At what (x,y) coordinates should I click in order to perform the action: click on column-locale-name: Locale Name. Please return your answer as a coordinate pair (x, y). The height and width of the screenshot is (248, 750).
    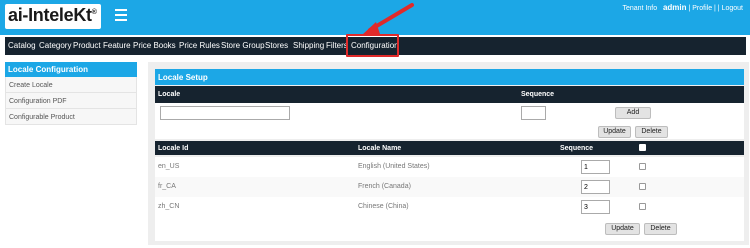
    Looking at the image, I should click on (380, 148).